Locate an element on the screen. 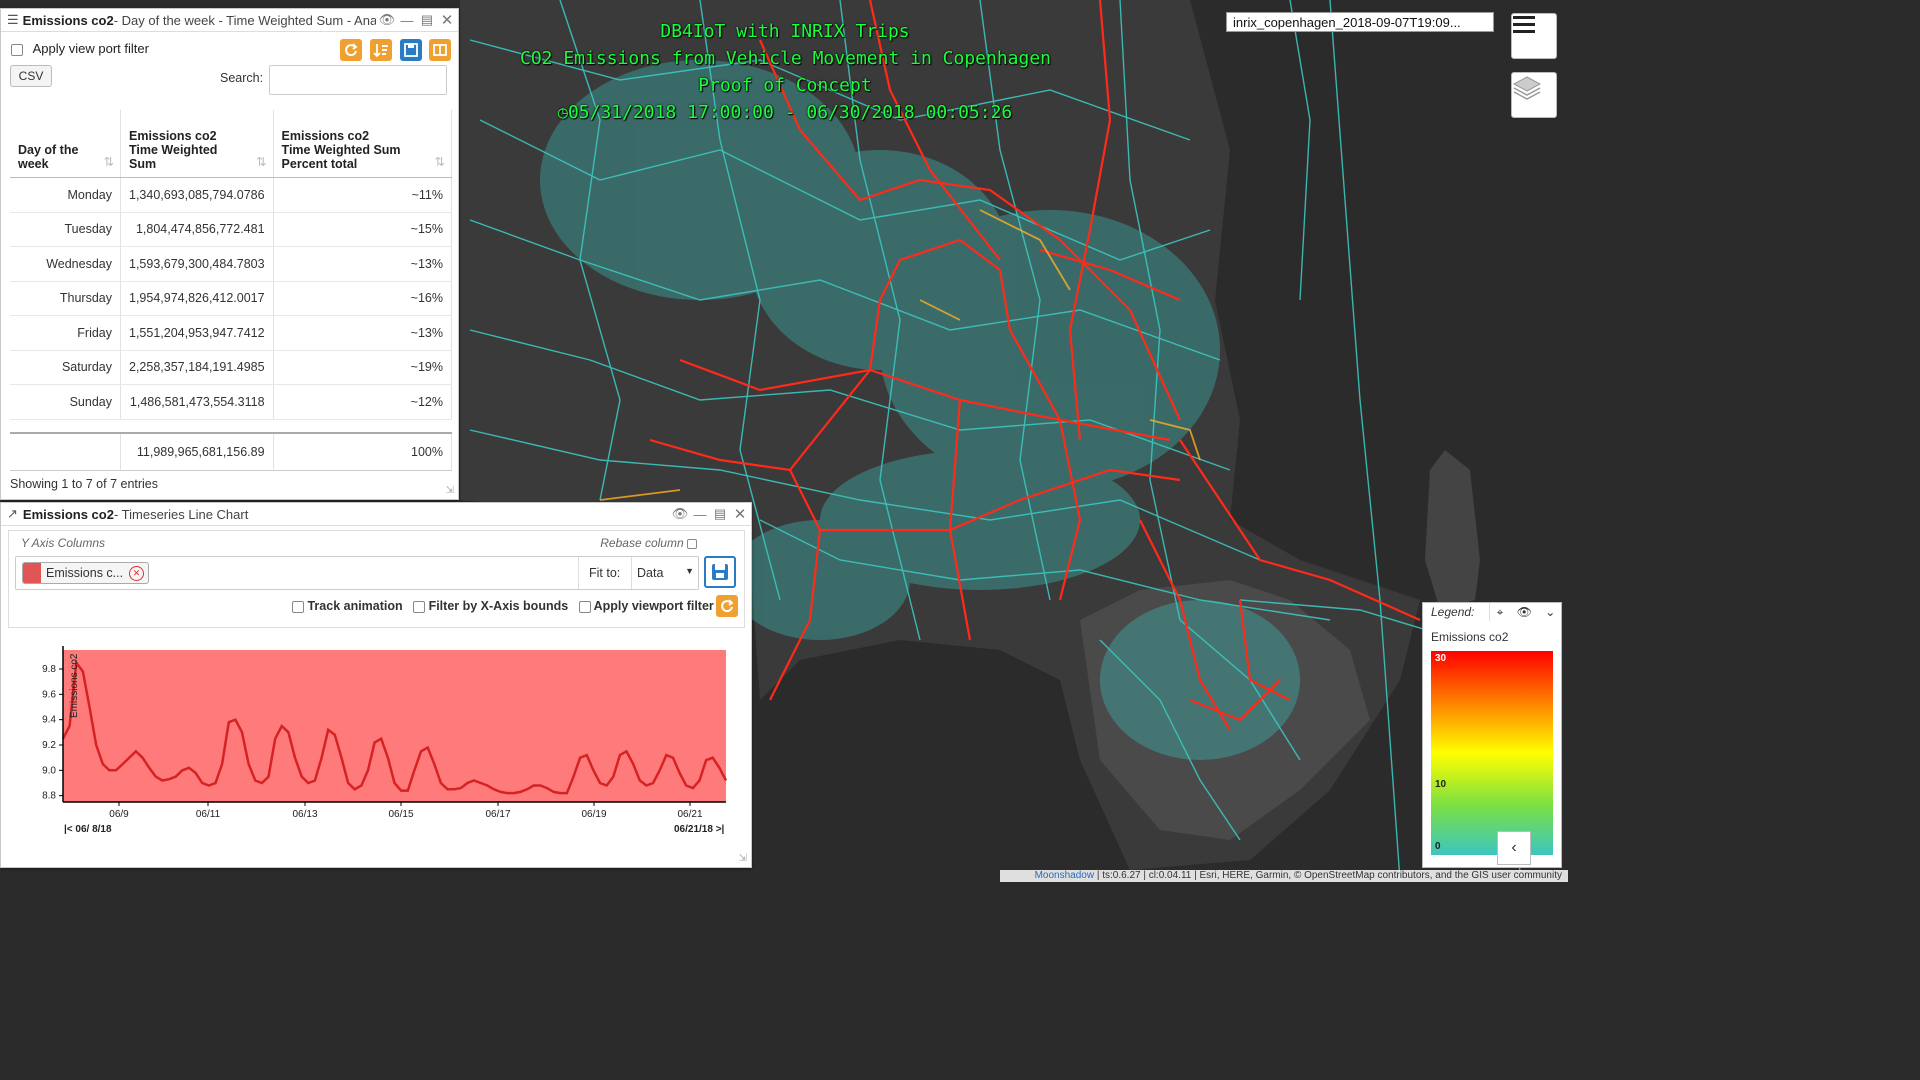 The height and width of the screenshot is (1080, 1920). table-row: Tuesday 1,804,474,856,772.481 ~15% is located at coordinates (231, 229).